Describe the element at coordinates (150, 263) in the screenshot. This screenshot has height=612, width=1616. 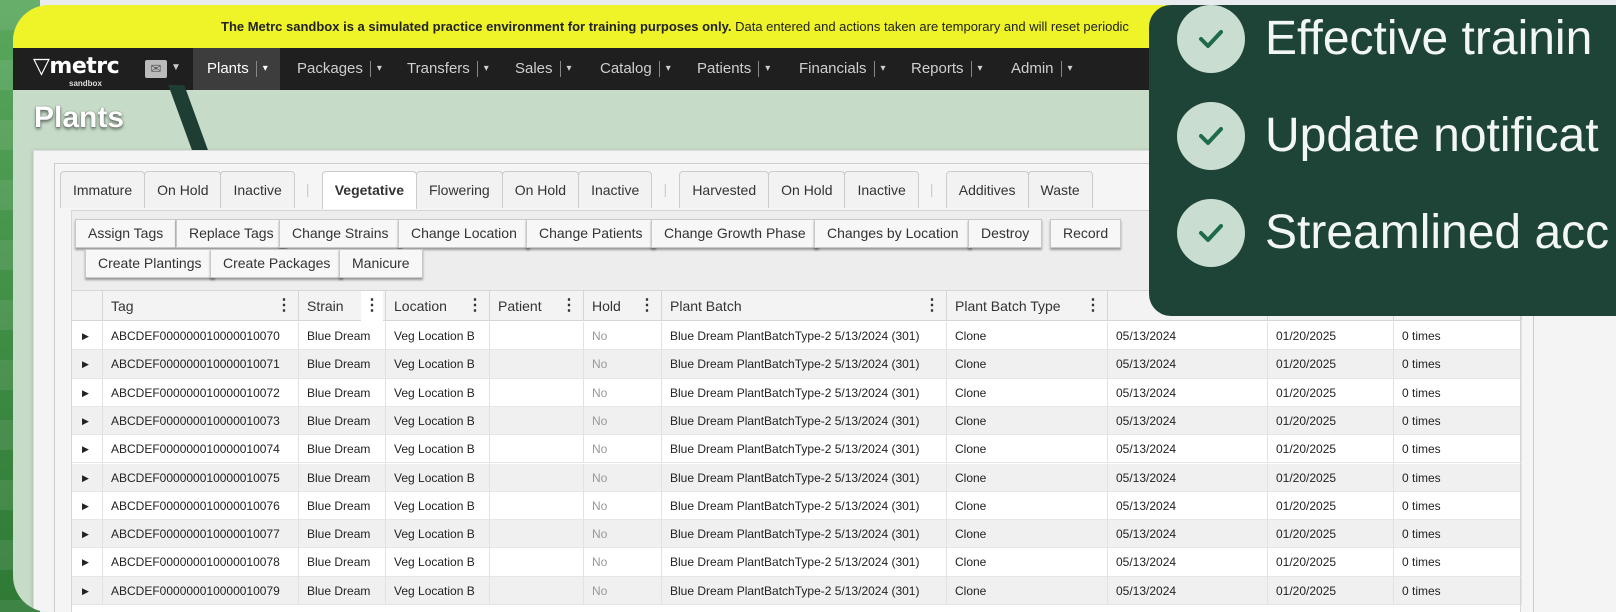
I see `create-plantings-button: Create Plantings` at that location.